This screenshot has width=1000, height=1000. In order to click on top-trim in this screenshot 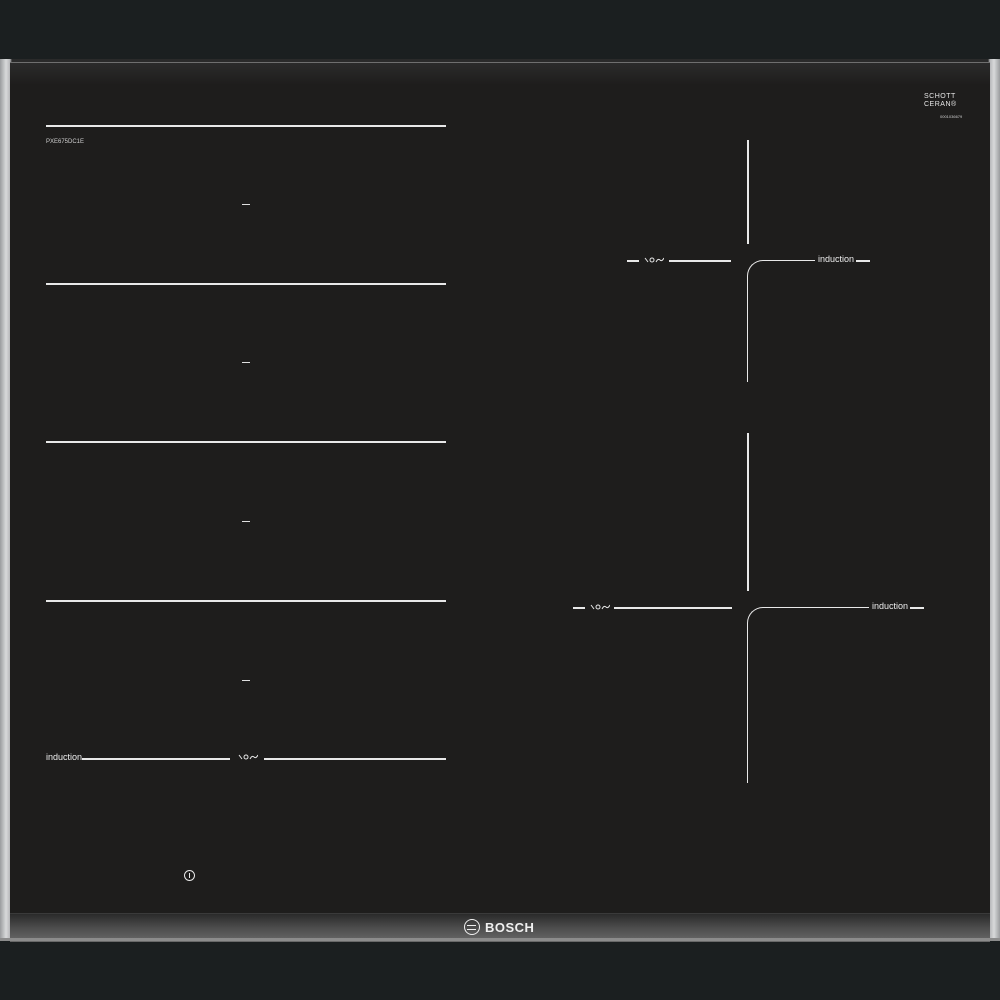, I will do `click(500, 73)`.